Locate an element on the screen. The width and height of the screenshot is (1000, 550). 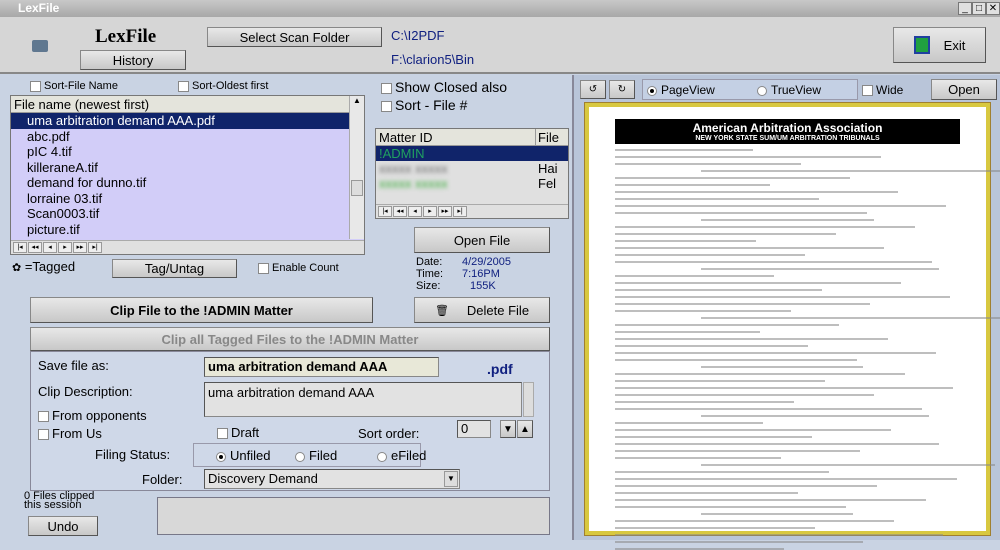
radio-pageview: PageView is located at coordinates (681, 90).